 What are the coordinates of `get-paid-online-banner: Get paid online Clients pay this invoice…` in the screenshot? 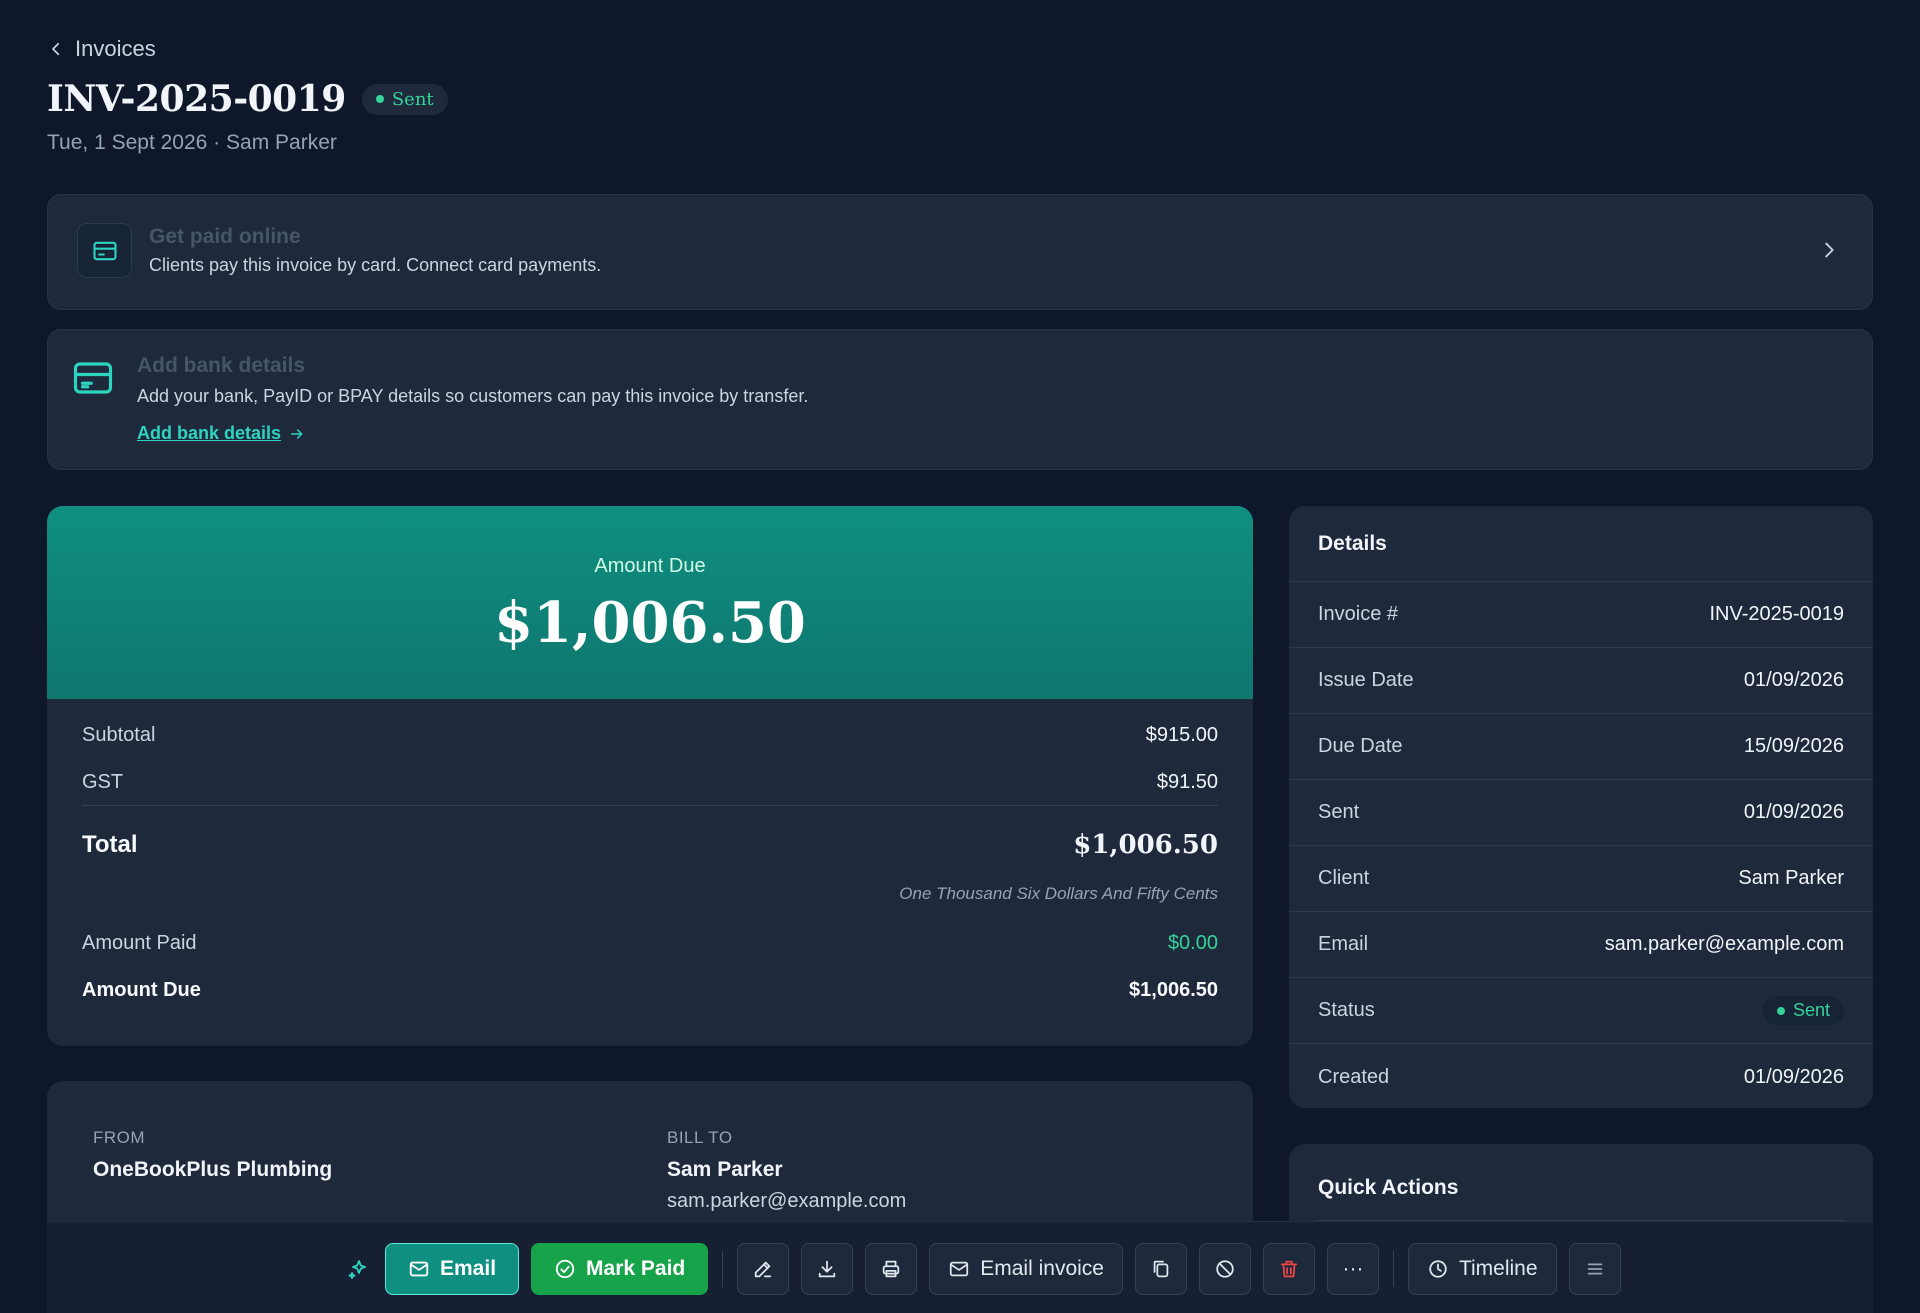 It's located at (960, 252).